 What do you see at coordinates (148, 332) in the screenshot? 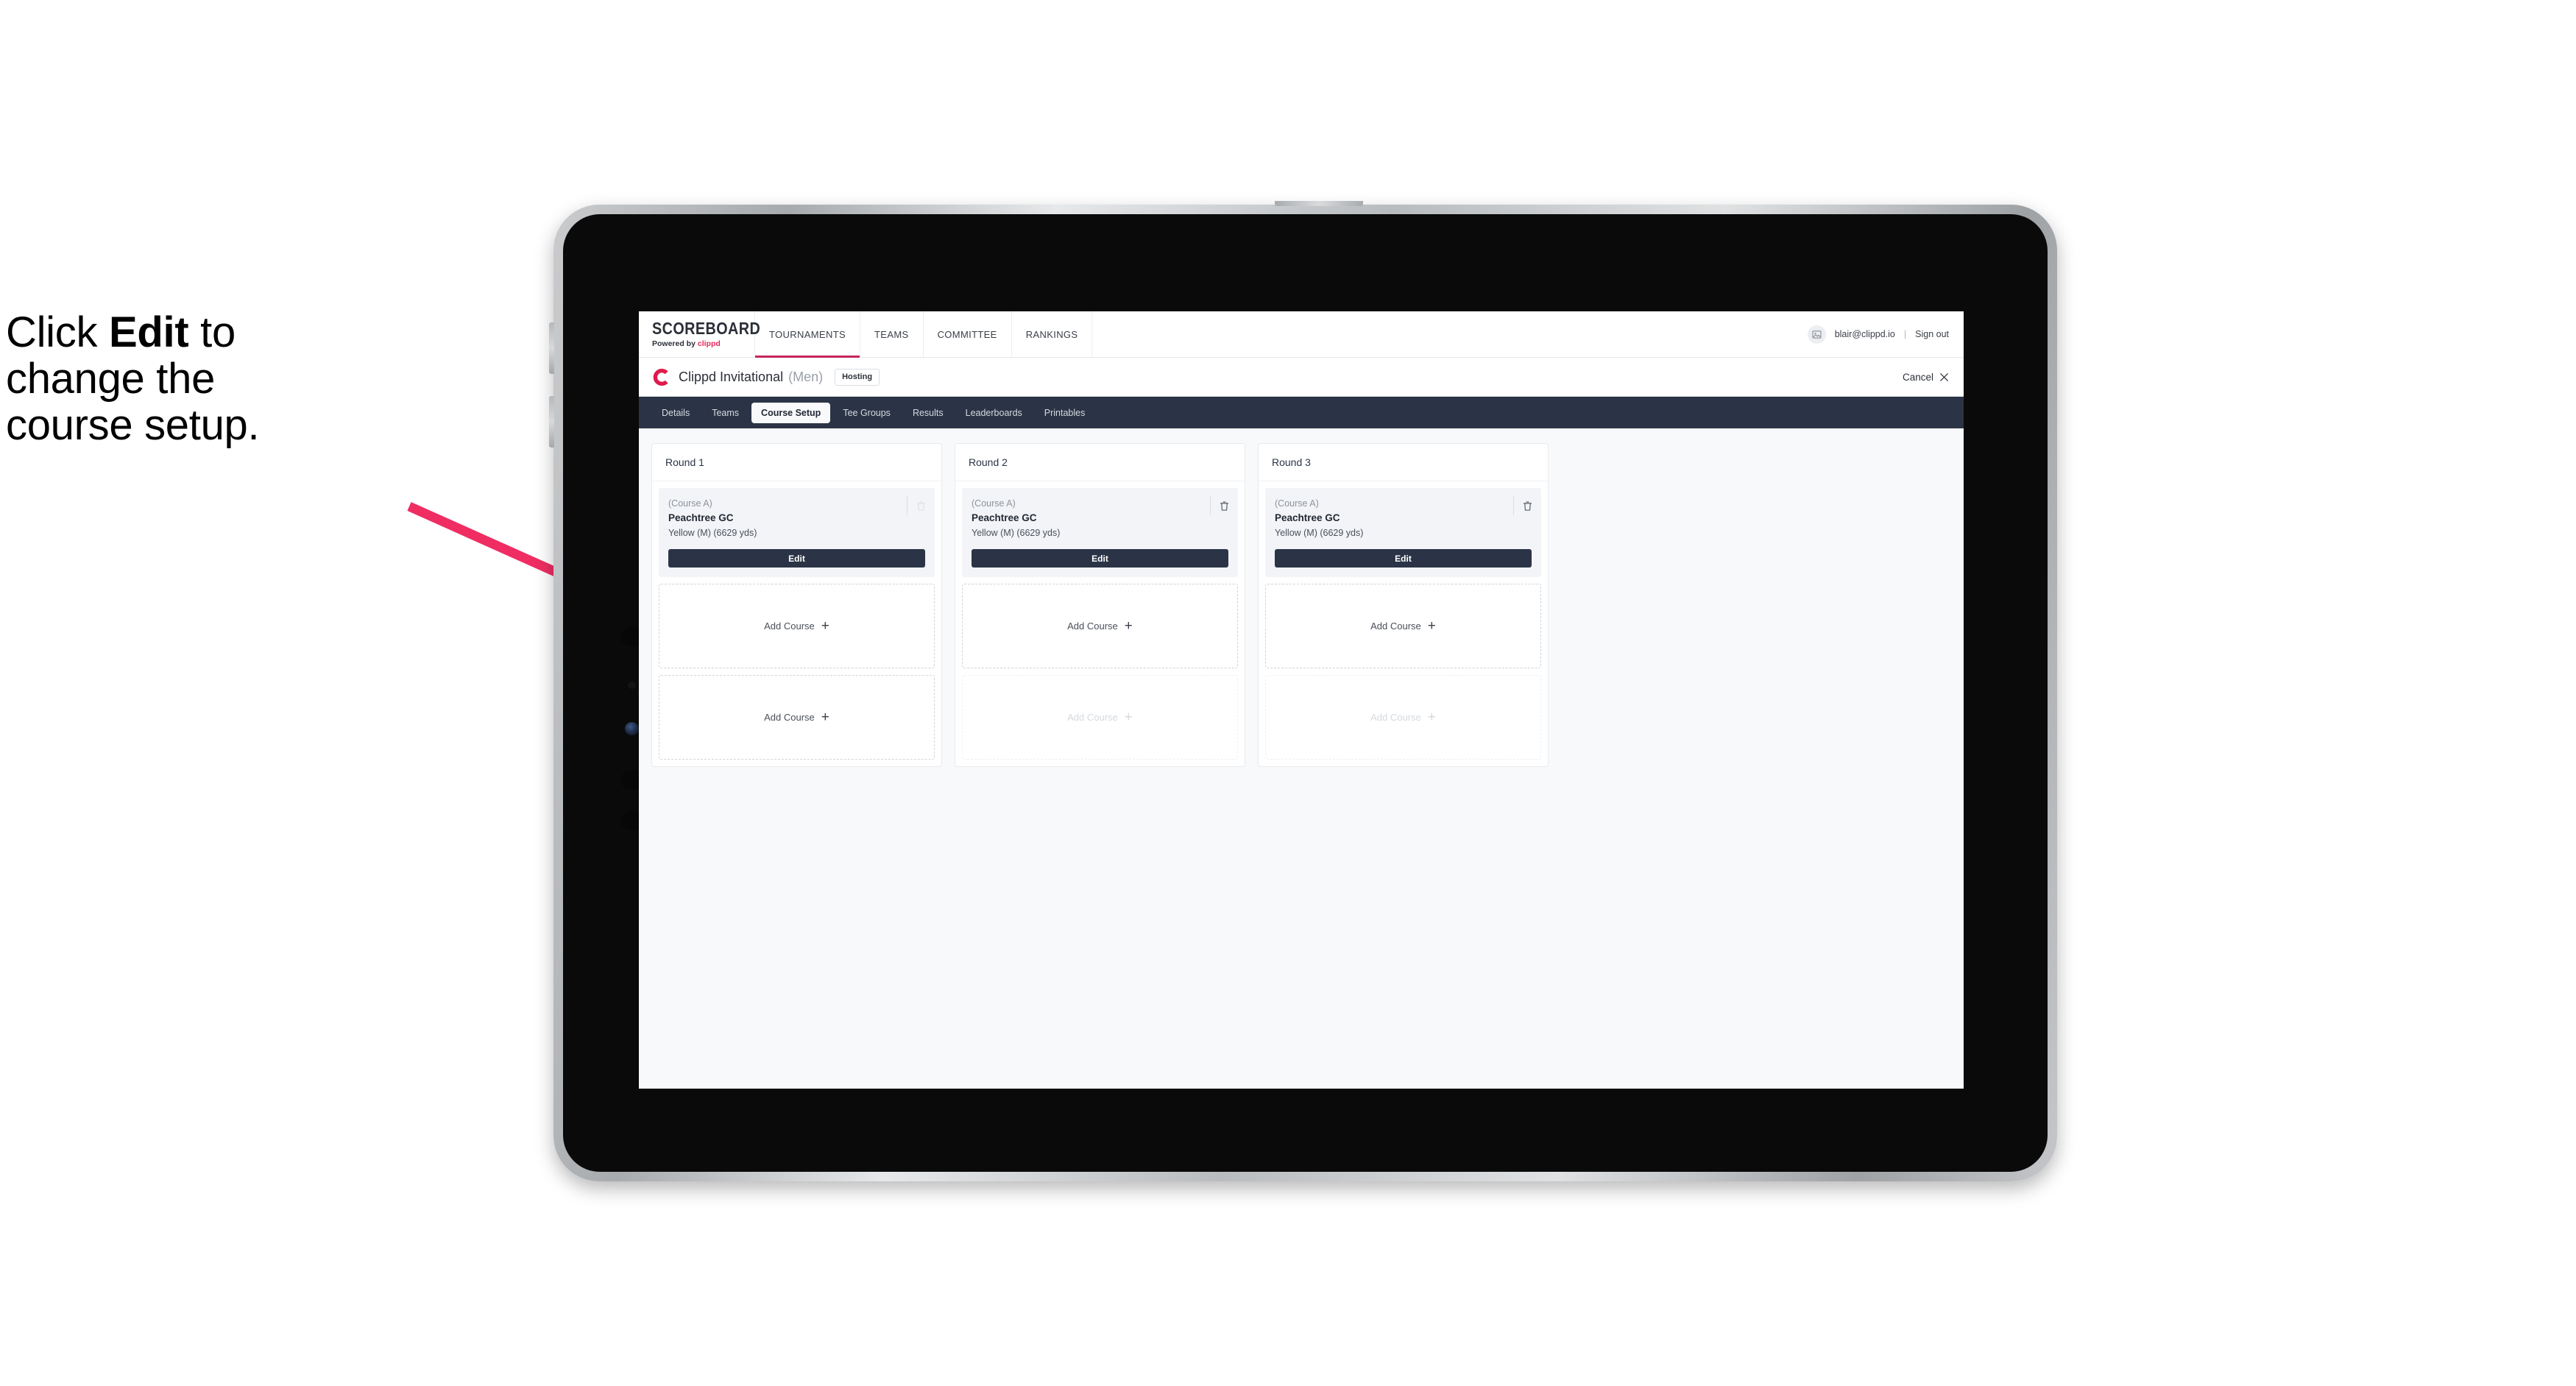
I see `callout-text-emphasis: Edit` at bounding box center [148, 332].